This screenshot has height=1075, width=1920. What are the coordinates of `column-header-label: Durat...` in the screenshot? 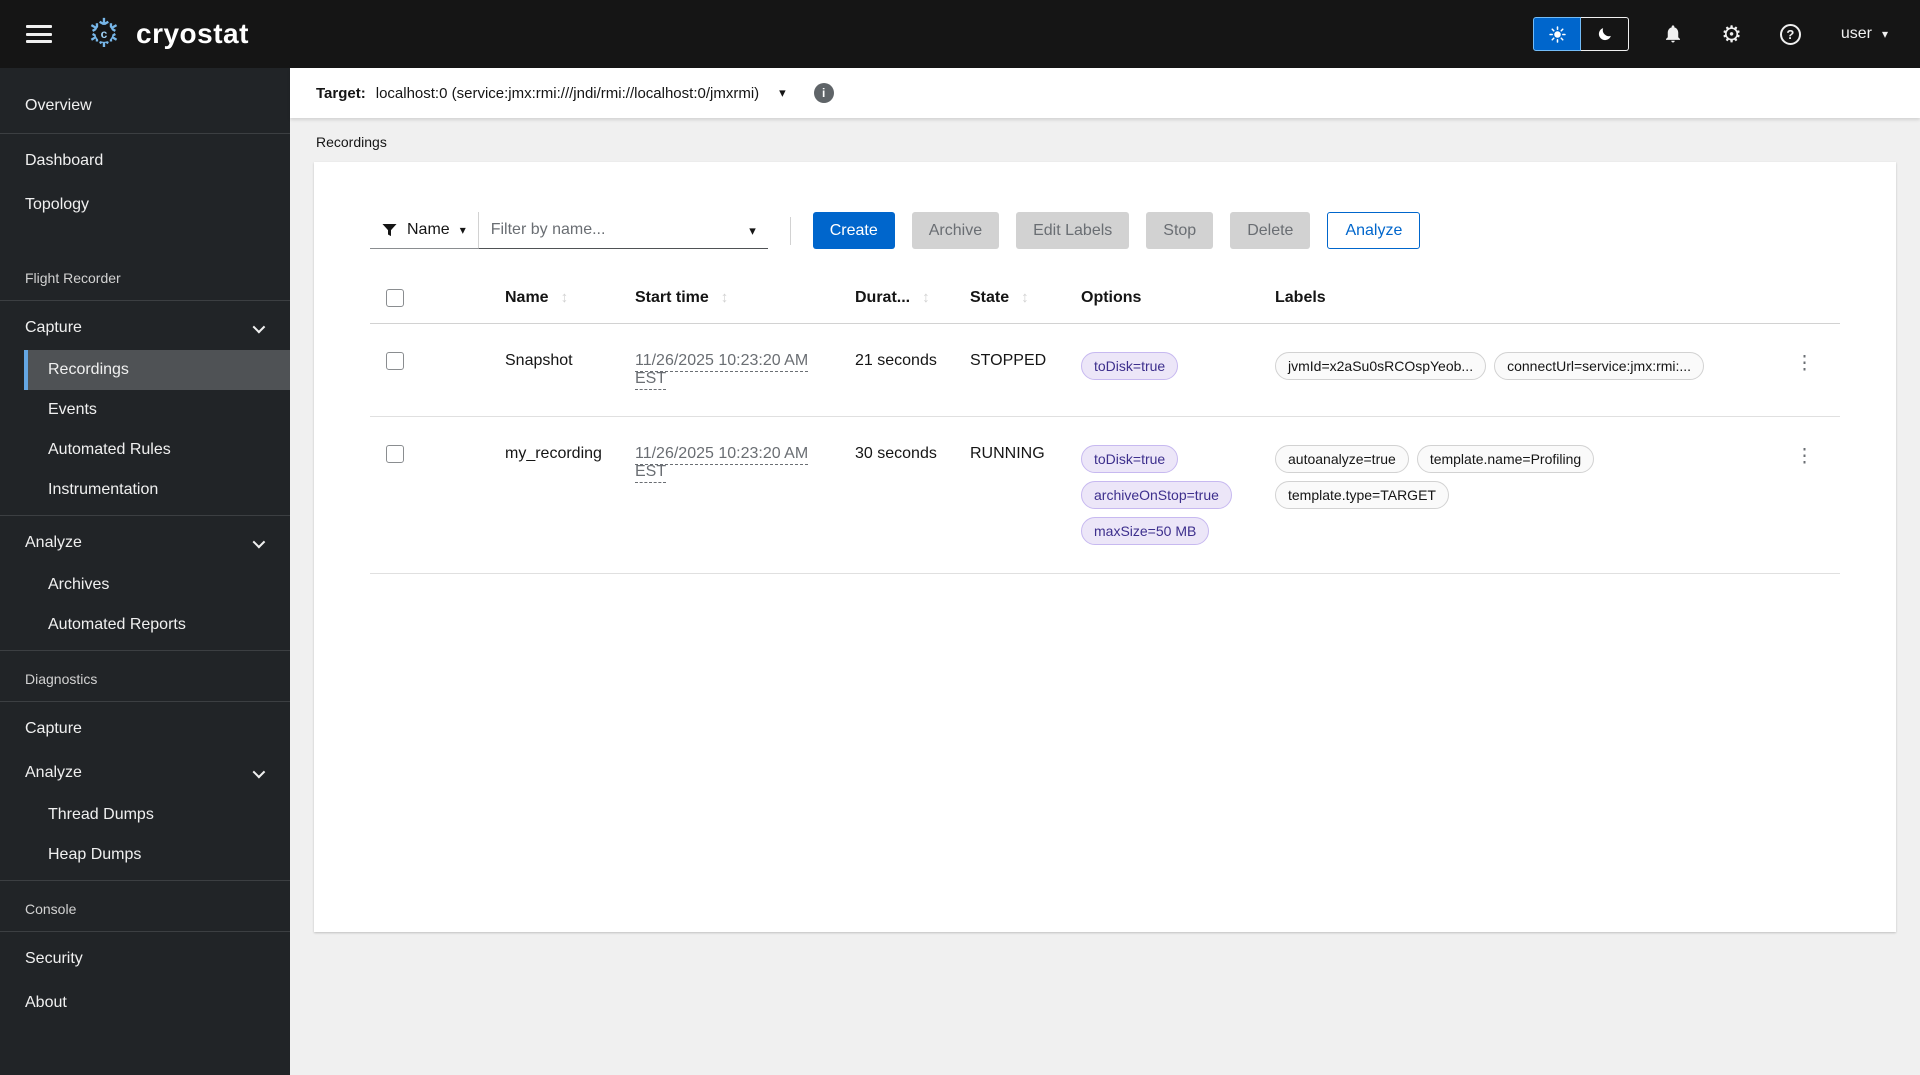 It's located at (883, 298).